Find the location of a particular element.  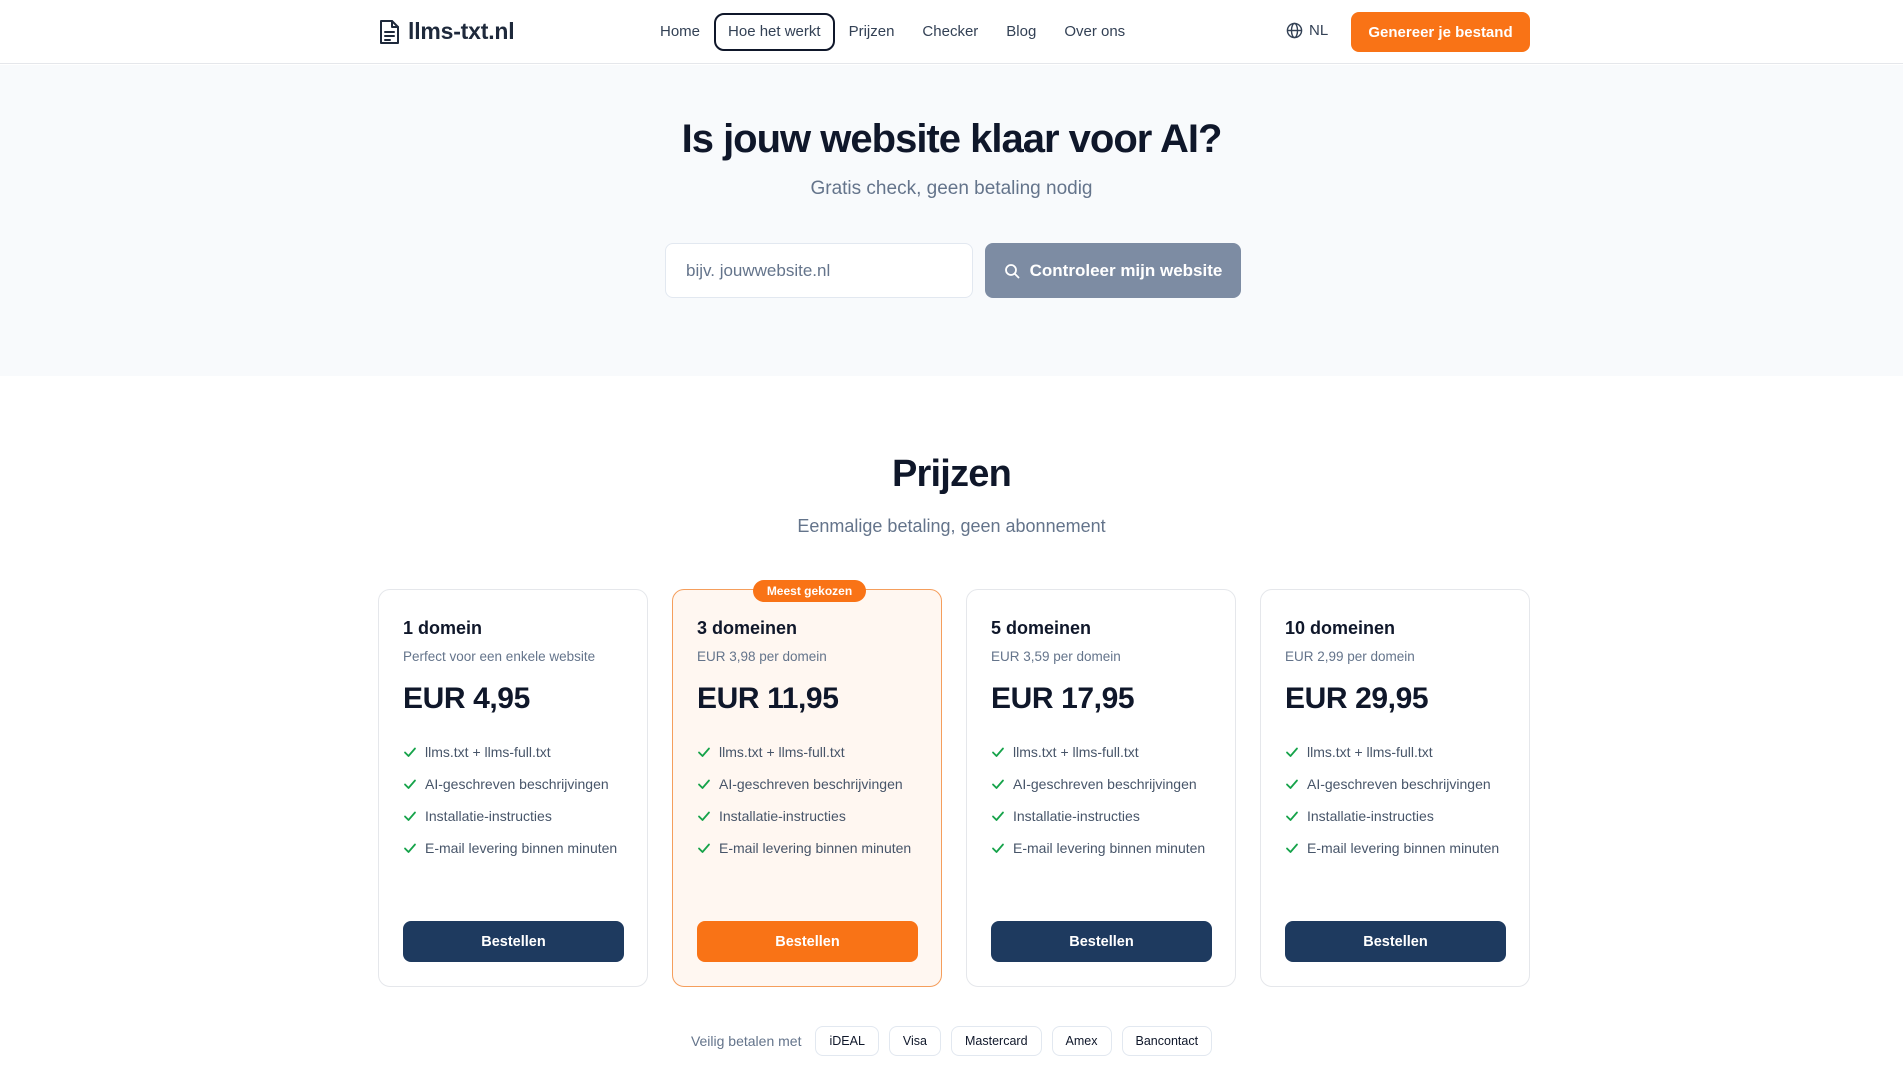

payment-chip-ideal: iDEAL is located at coordinates (847, 1041).